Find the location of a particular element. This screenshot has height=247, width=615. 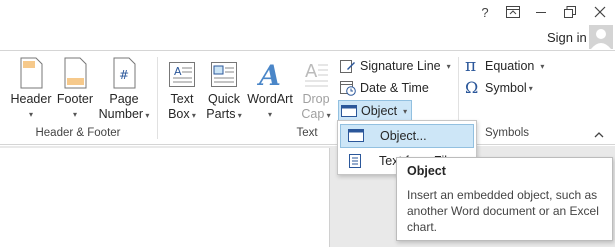

minimize-button is located at coordinates (541, 12).